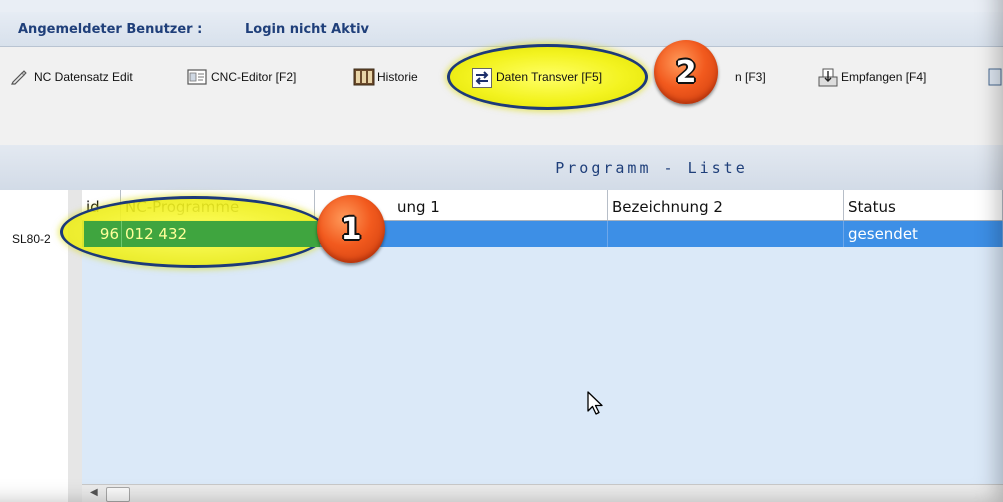  I want to click on history-icon, so click(364, 77).